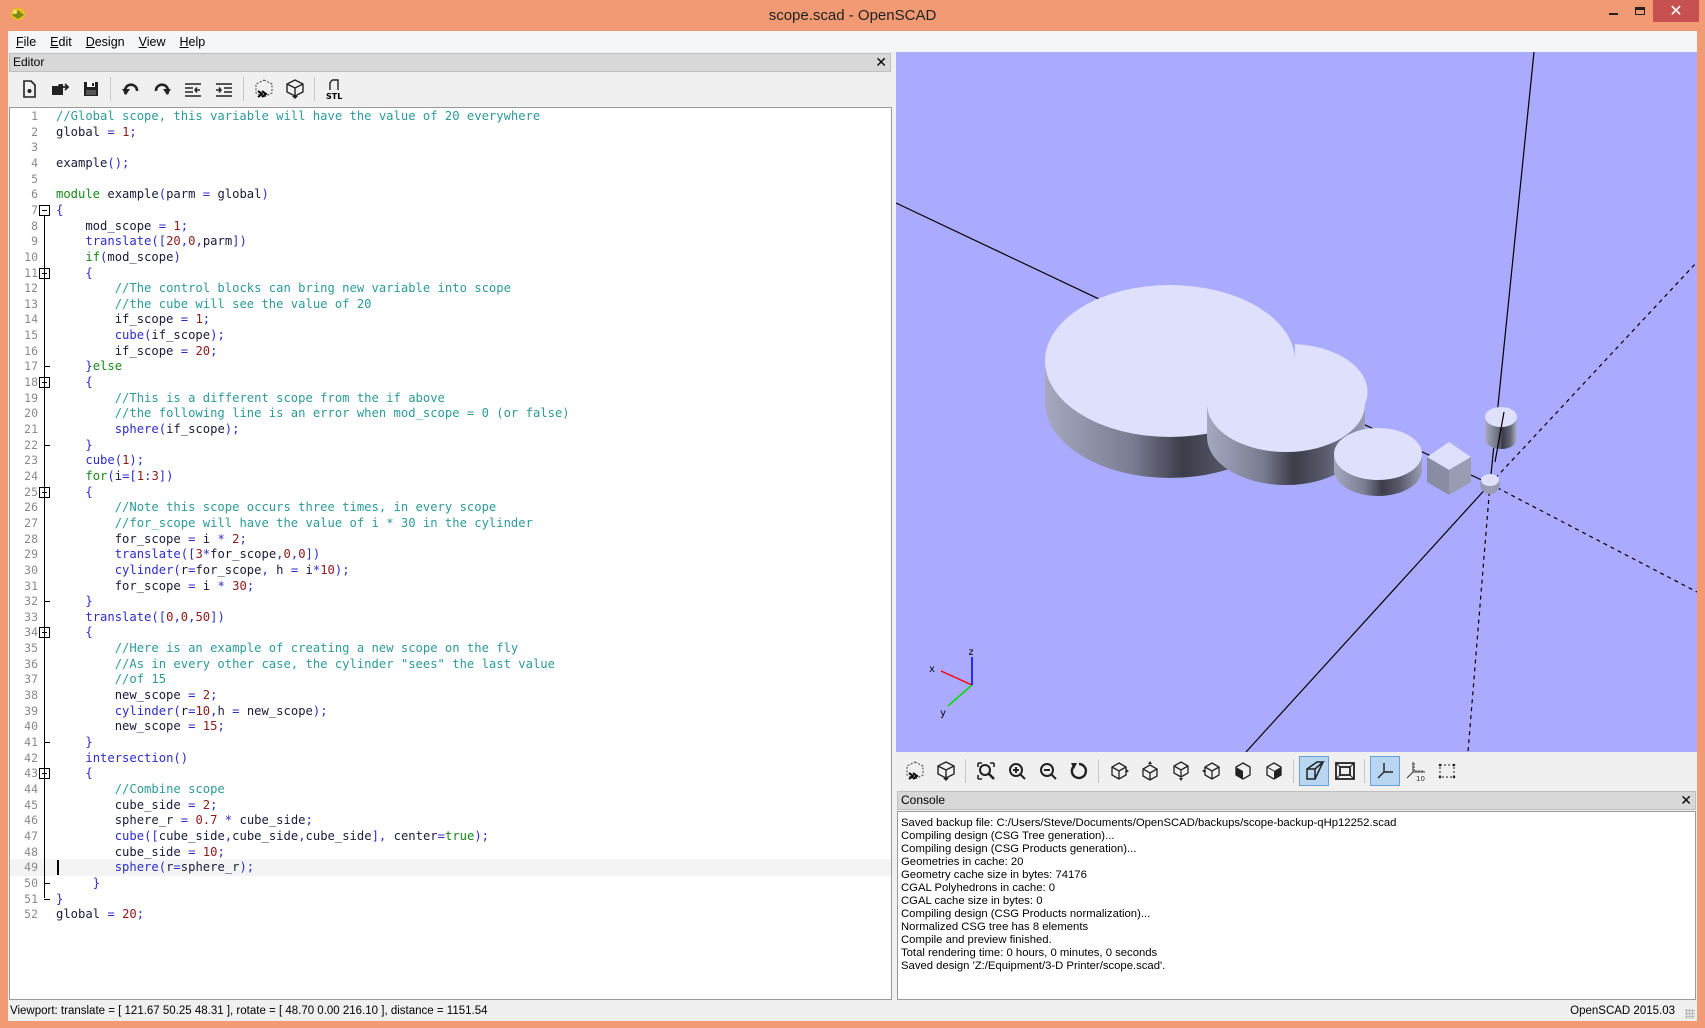 Image resolution: width=1705 pixels, height=1028 pixels. Describe the element at coordinates (450, 382) in the screenshot. I see `code-line: 18 {` at that location.